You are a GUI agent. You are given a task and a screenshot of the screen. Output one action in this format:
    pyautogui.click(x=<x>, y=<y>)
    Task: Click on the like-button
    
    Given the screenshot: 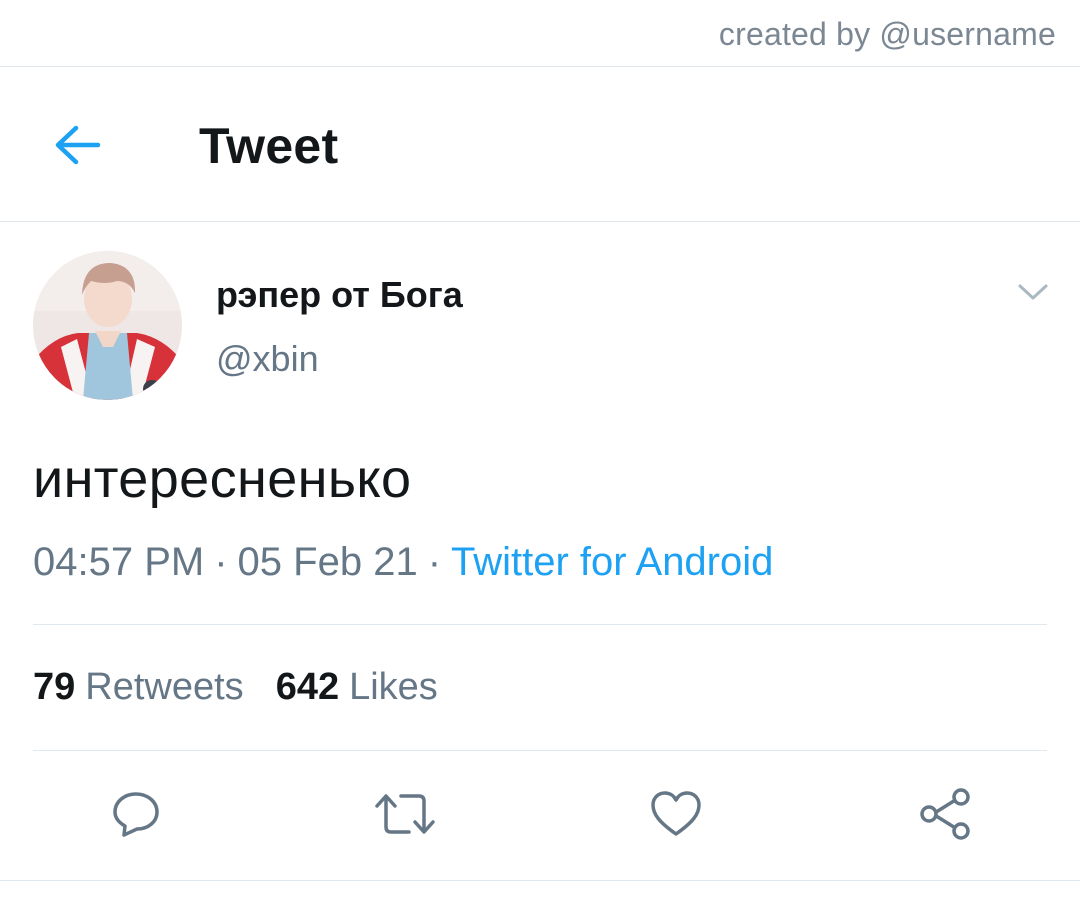 What is the action you would take?
    pyautogui.click(x=676, y=814)
    